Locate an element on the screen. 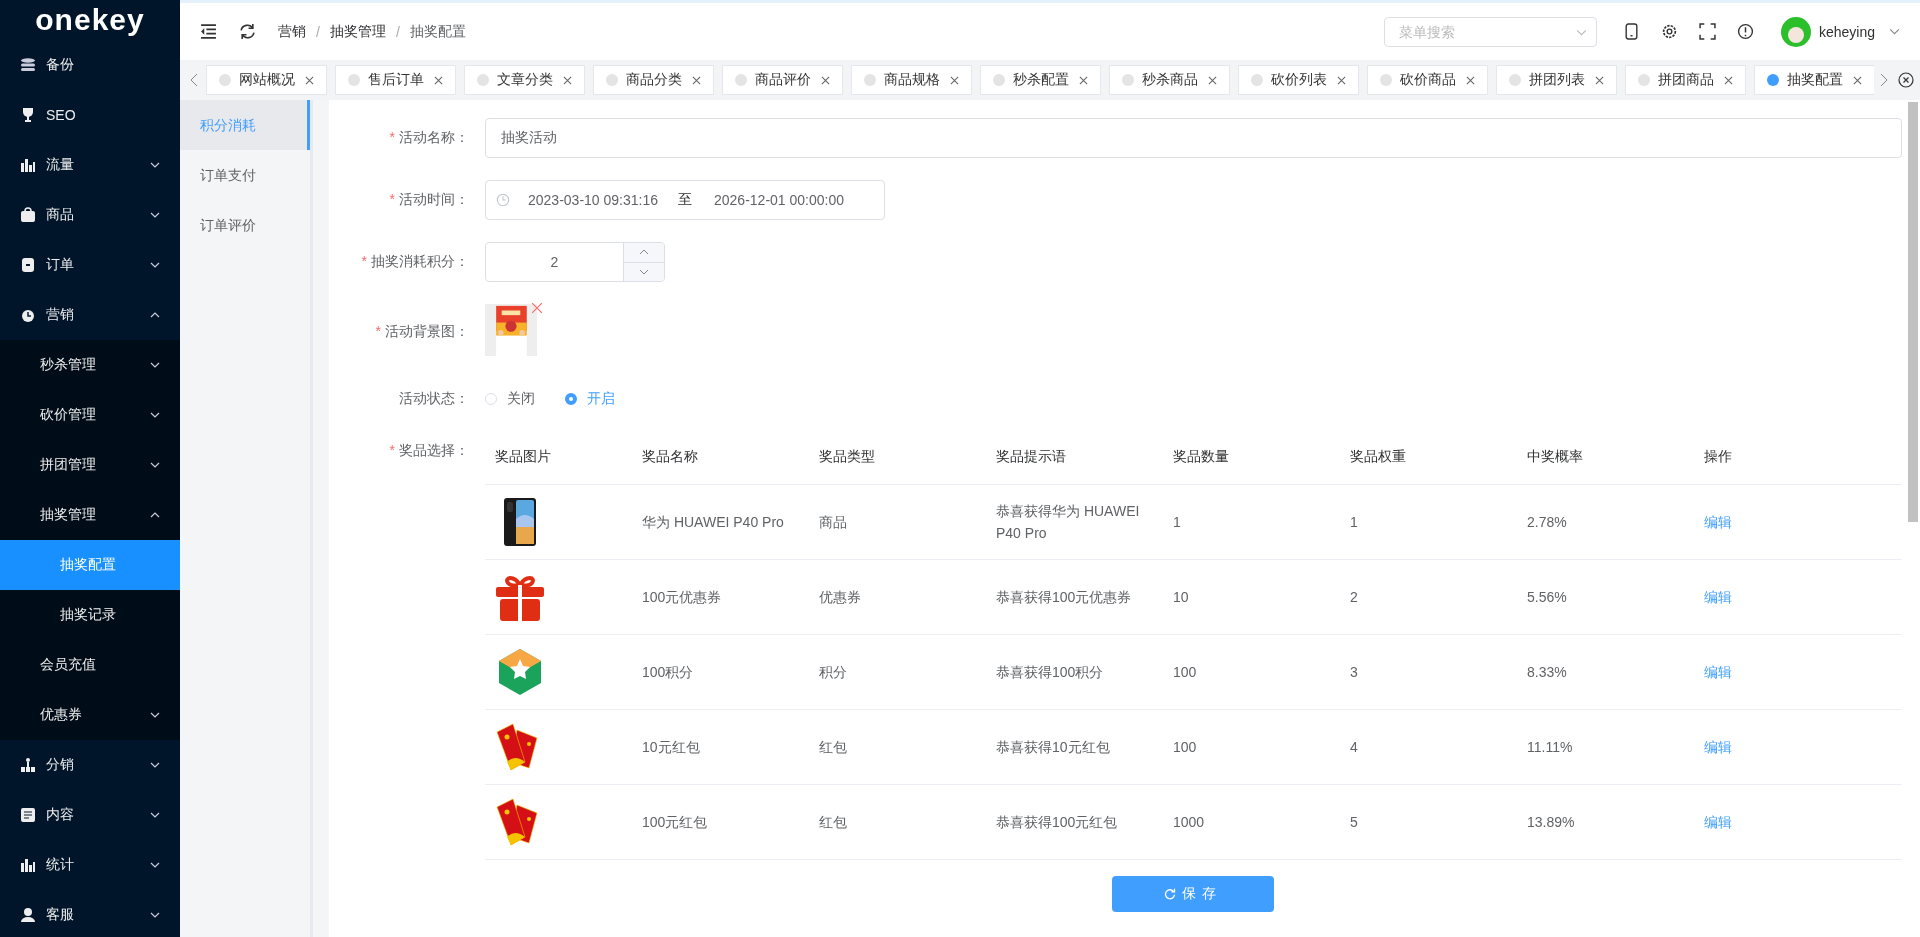 The height and width of the screenshot is (937, 1920). user-name: keheying is located at coordinates (1846, 31).